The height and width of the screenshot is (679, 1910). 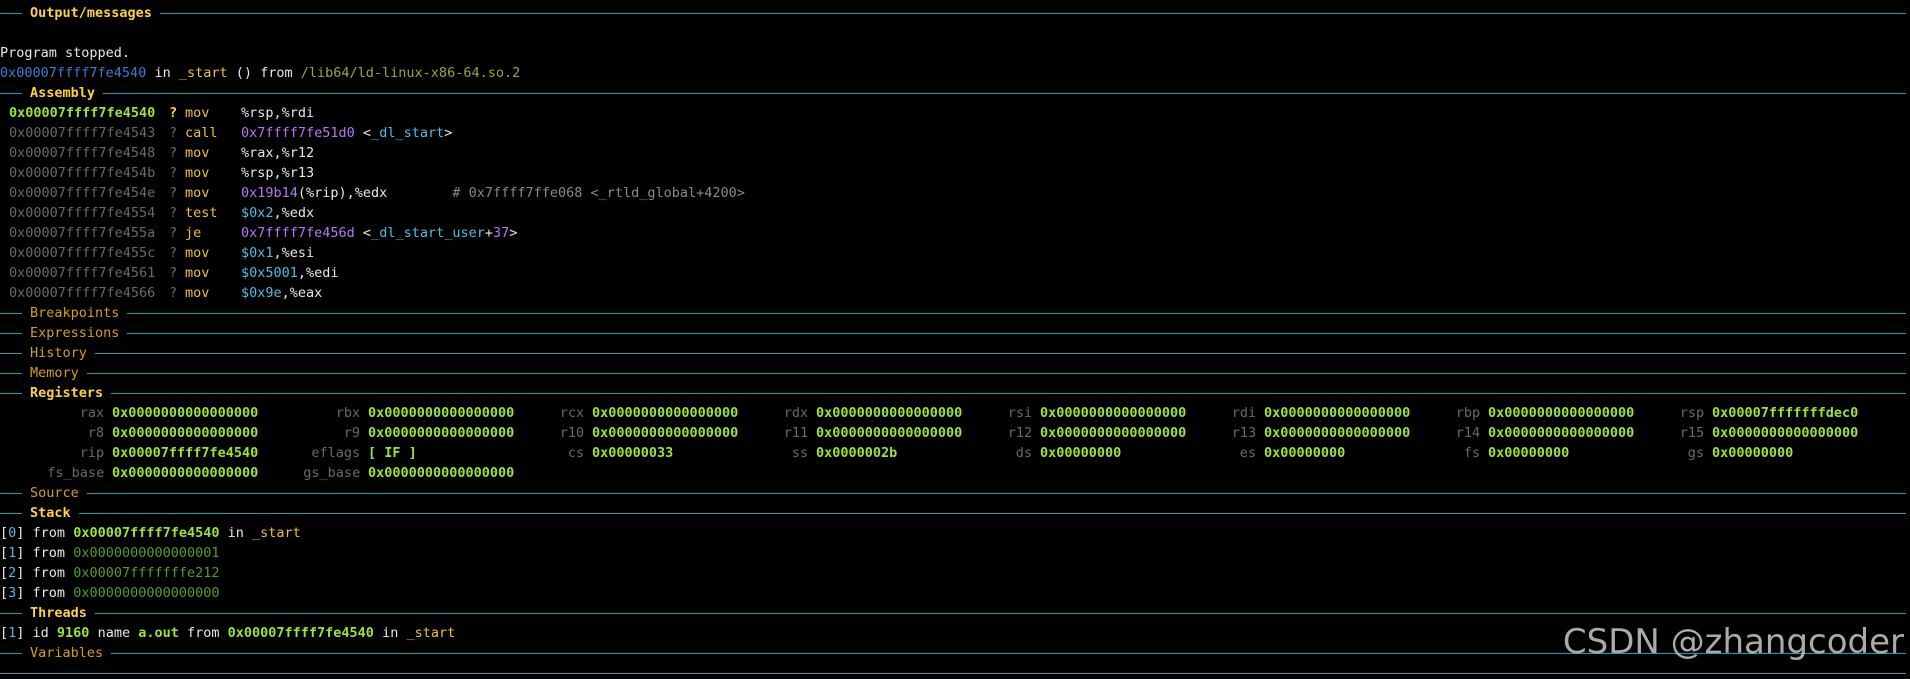 What do you see at coordinates (261, 293) in the screenshot?
I see `asm-operand-part: $0x9e` at bounding box center [261, 293].